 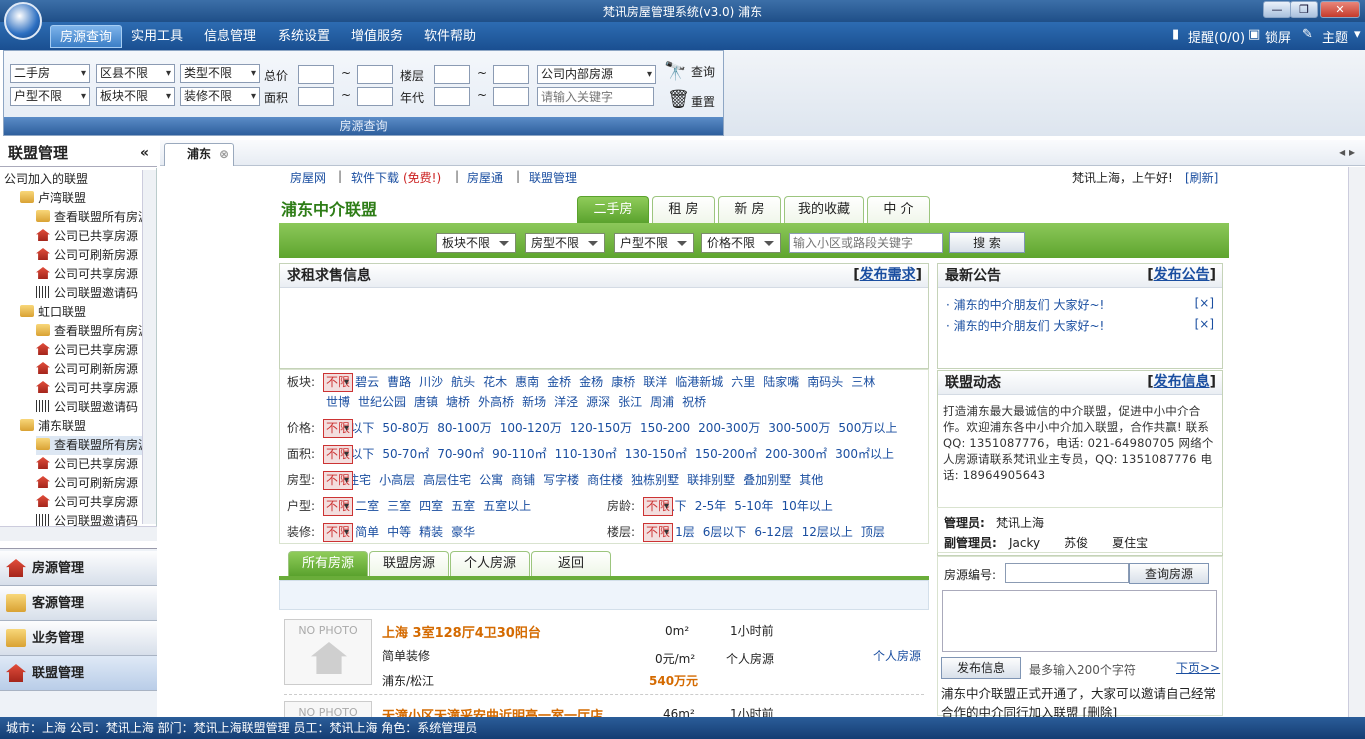 I want to click on filter-option: 150-200, so click(x=665, y=428).